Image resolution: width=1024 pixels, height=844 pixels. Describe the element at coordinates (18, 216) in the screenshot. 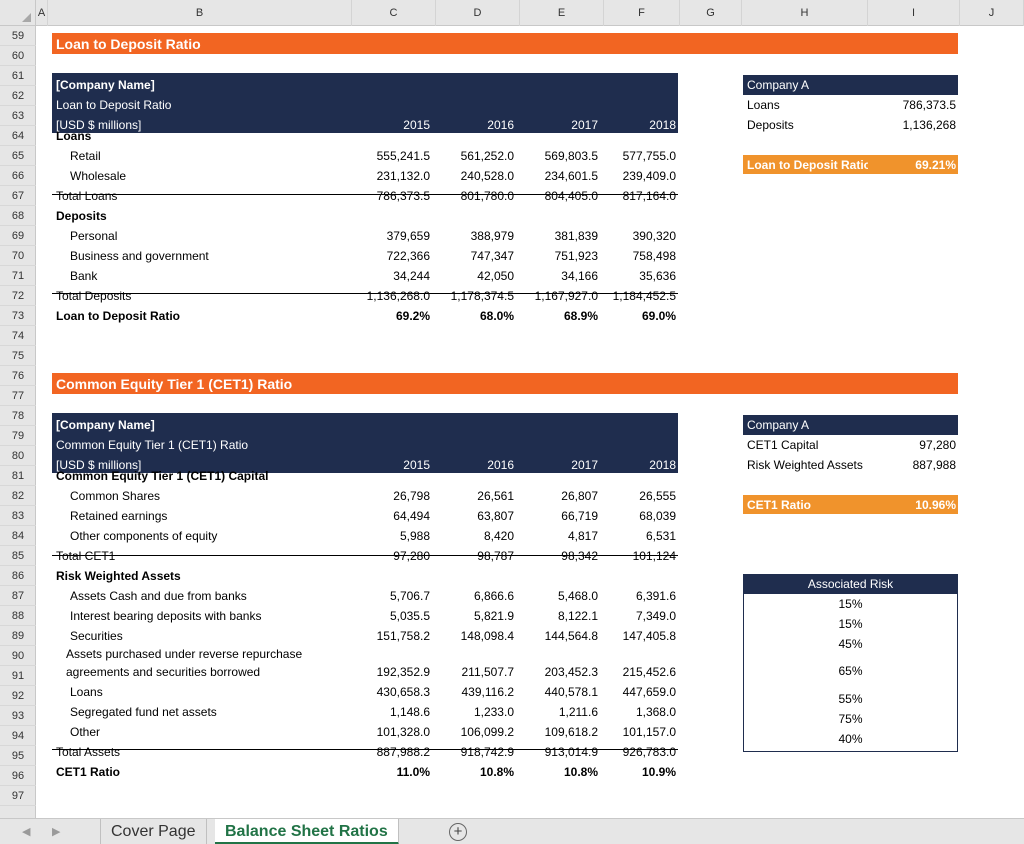

I see `row-header-68: 68` at that location.